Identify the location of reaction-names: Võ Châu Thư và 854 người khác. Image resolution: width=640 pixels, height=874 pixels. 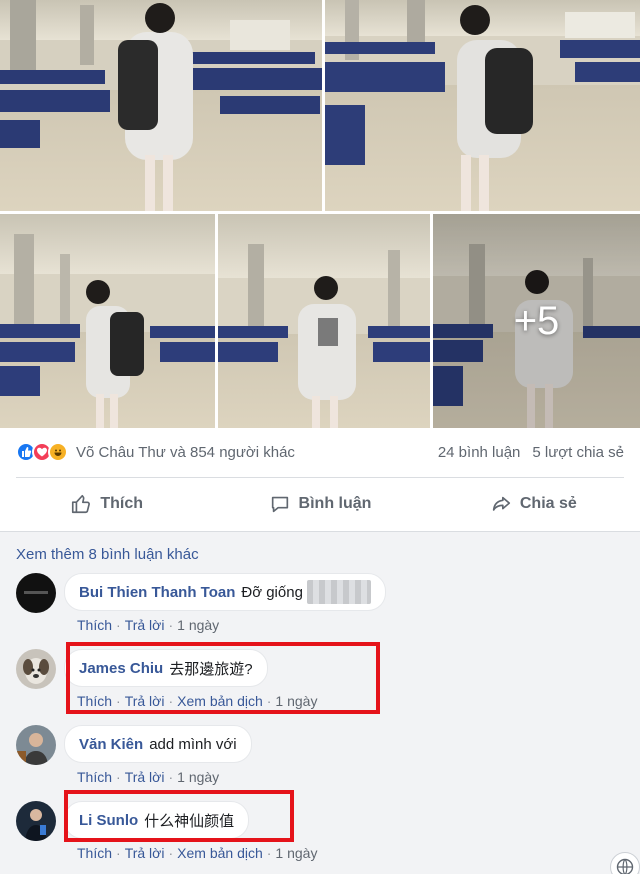
(185, 452).